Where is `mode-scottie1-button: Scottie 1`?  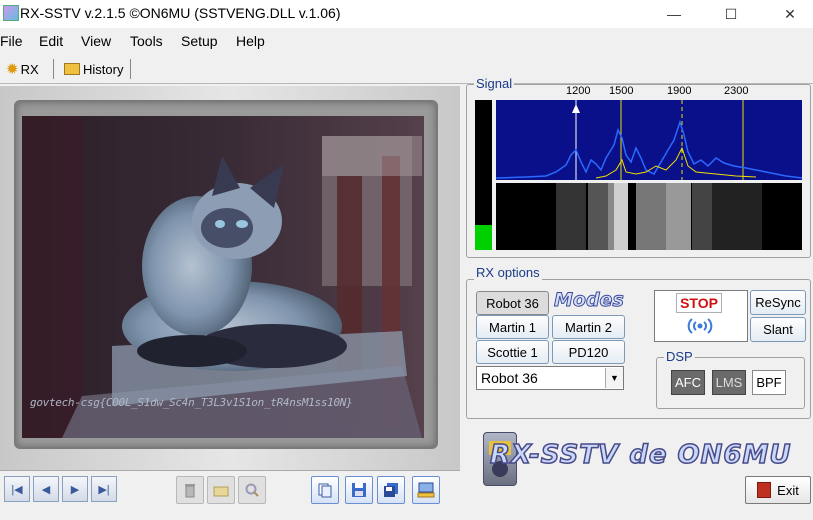
mode-scottie1-button: Scottie 1 is located at coordinates (512, 352).